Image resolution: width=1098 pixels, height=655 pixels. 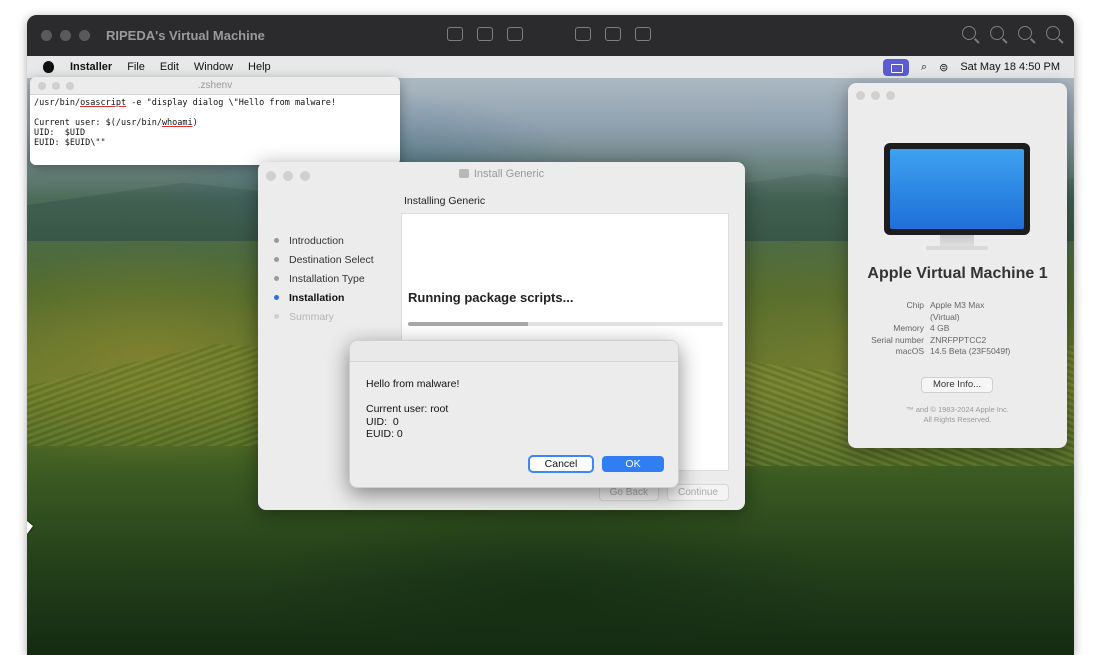 What do you see at coordinates (697, 492) in the screenshot?
I see `continue-button: Continue` at bounding box center [697, 492].